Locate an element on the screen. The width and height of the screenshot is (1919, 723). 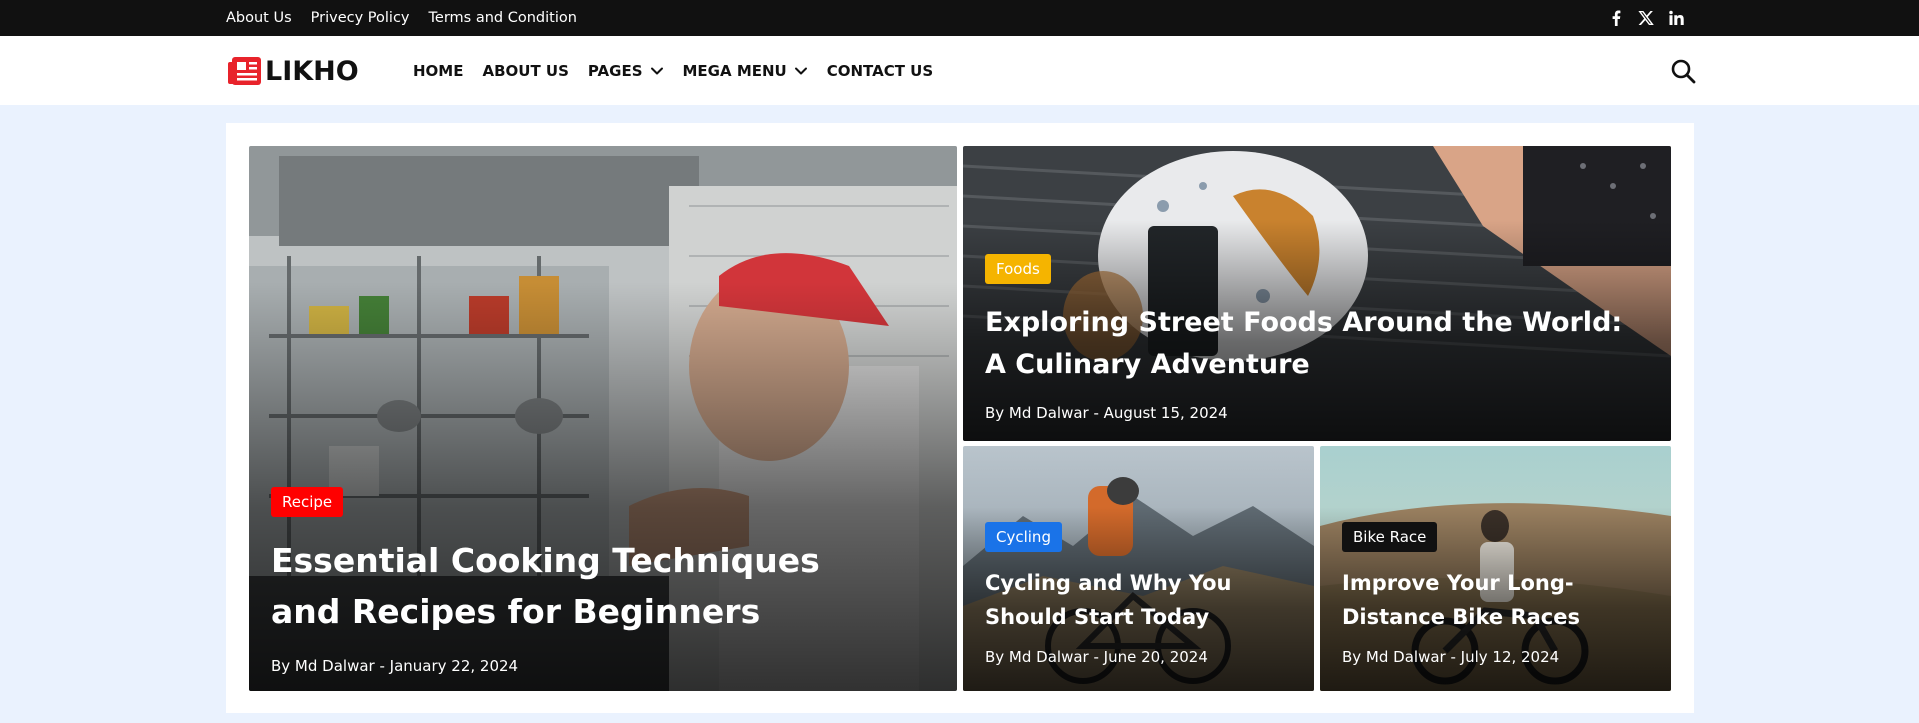
post-meta: By Md Dalwar - January 22, 2024 is located at coordinates (395, 666).